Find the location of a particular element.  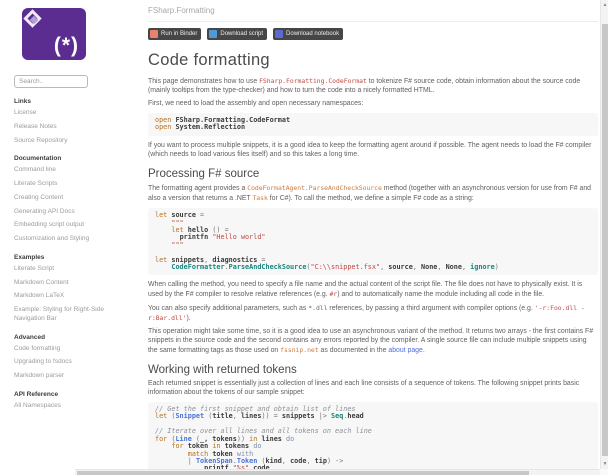

text-link: about page is located at coordinates (405, 350).